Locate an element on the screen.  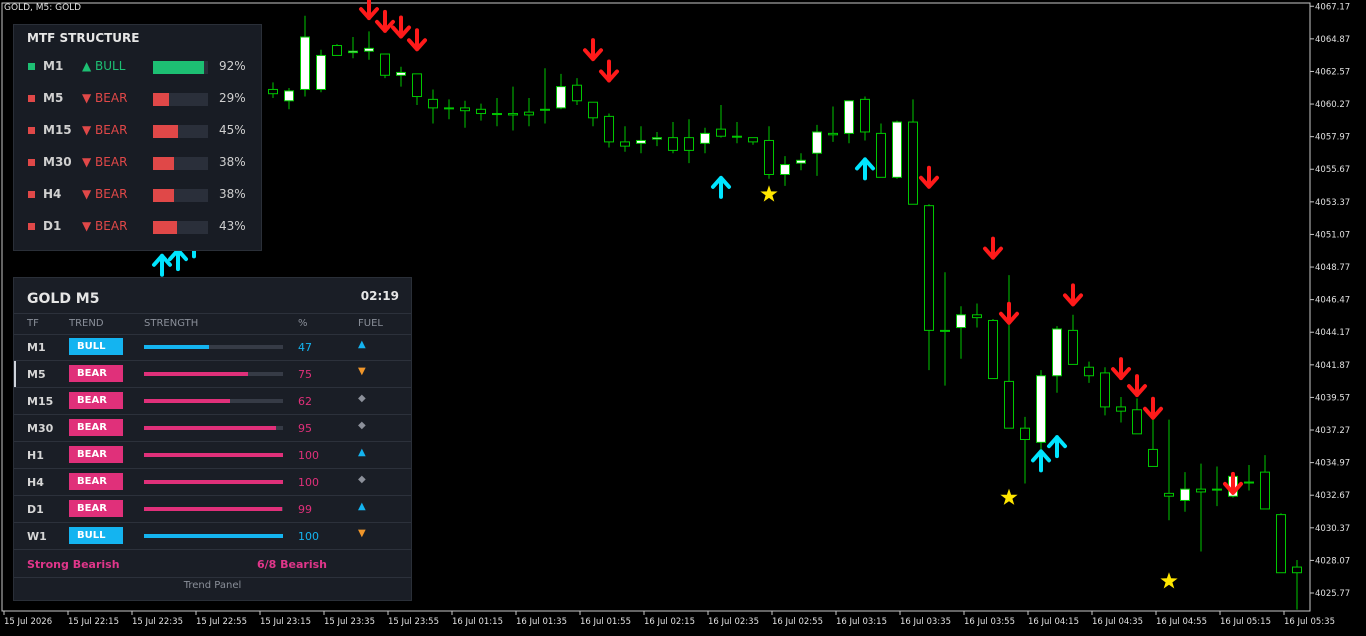
x-tick-label: 15 Jul 22:35 is located at coordinates (157, 622).